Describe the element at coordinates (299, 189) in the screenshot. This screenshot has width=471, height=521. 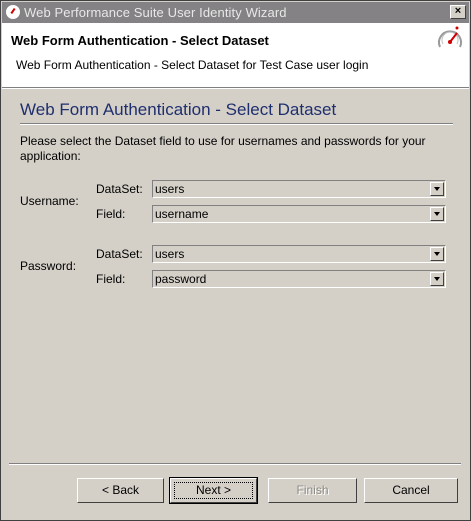
I see `username-dataset-select: users` at that location.